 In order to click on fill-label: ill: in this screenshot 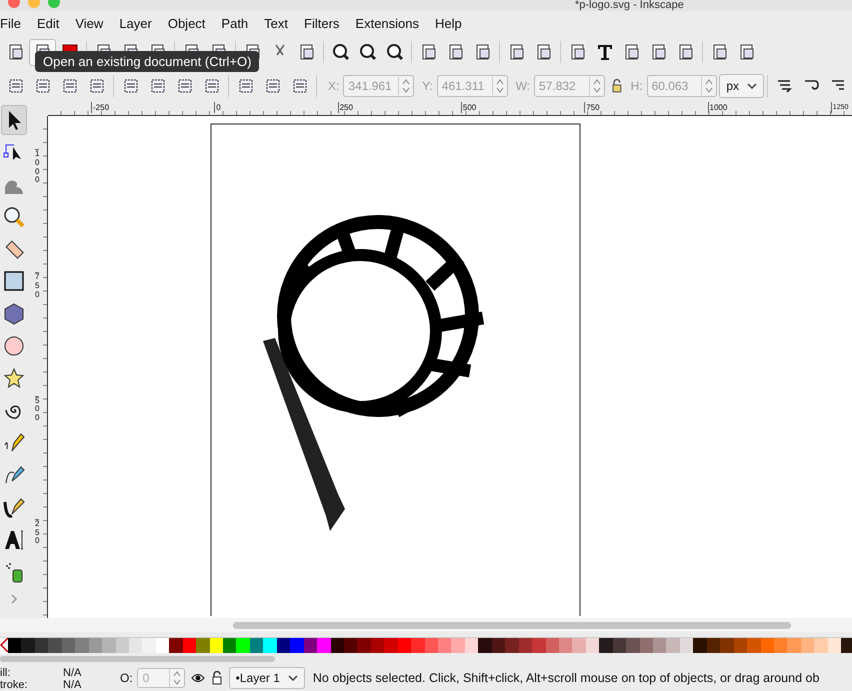, I will do `click(6, 672)`.